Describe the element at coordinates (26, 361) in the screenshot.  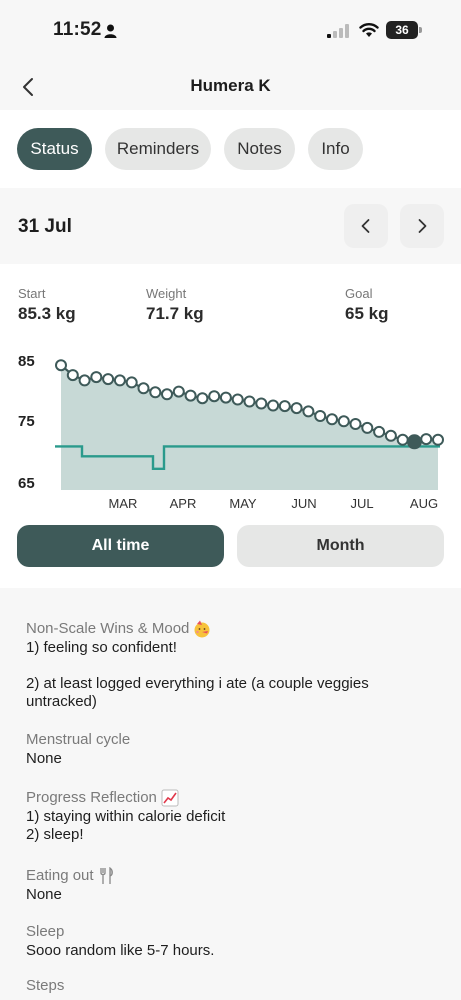
I see `y-tick-label: 85` at that location.